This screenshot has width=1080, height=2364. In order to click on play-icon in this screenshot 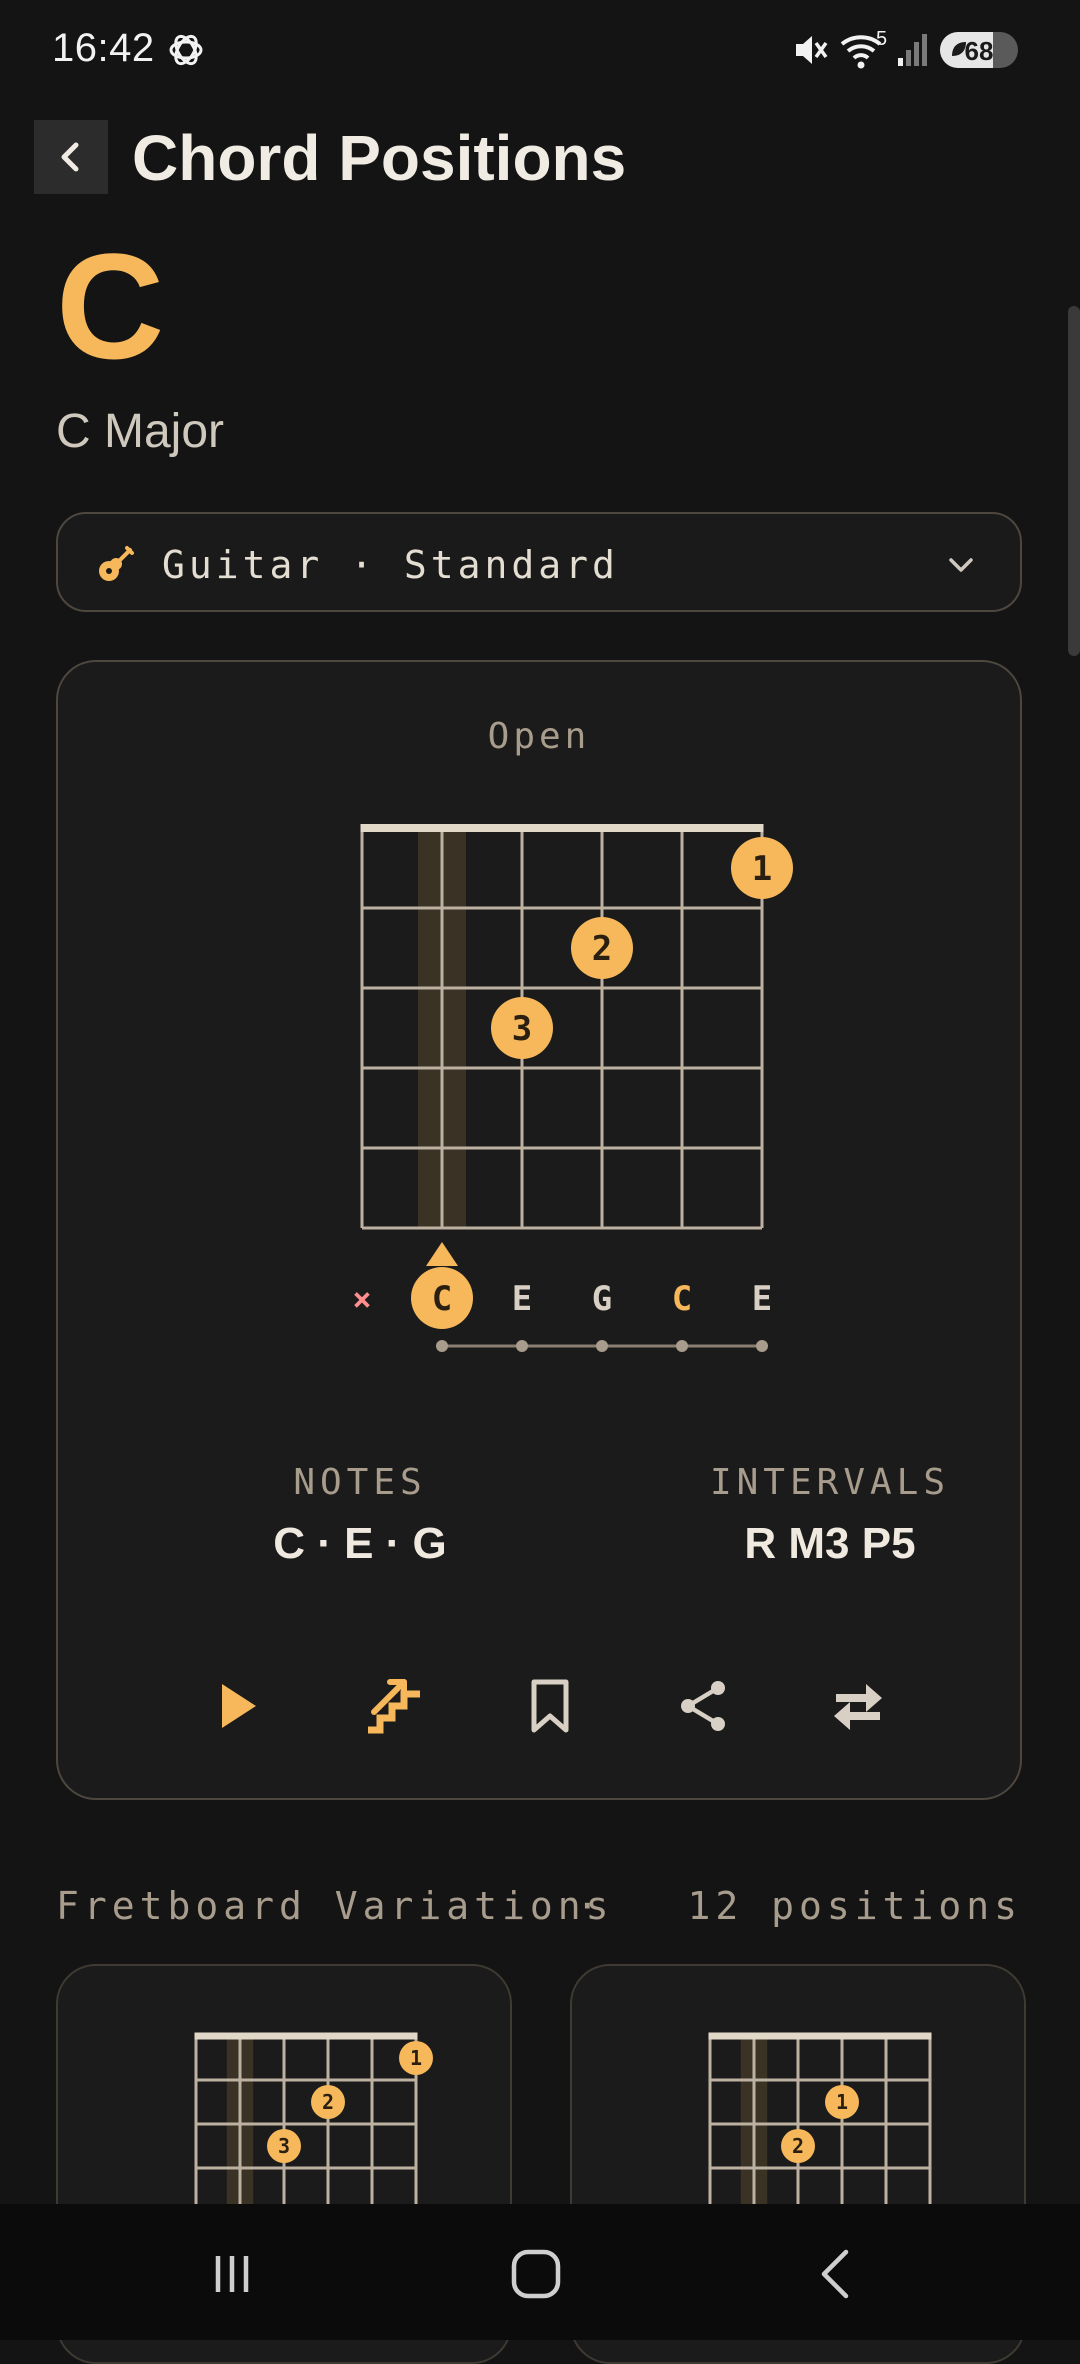, I will do `click(239, 1706)`.